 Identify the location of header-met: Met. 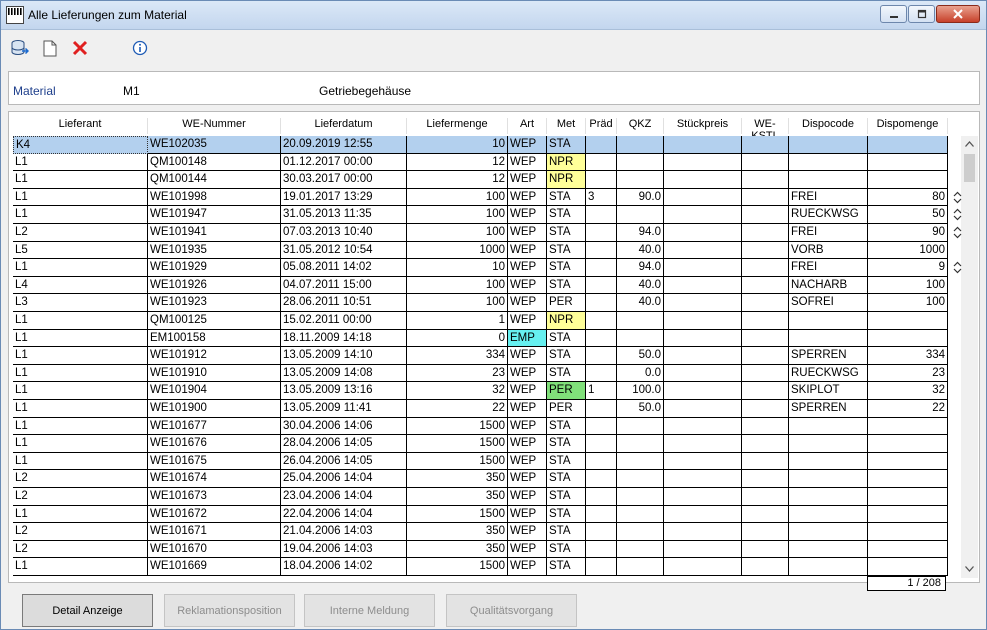
(566, 126).